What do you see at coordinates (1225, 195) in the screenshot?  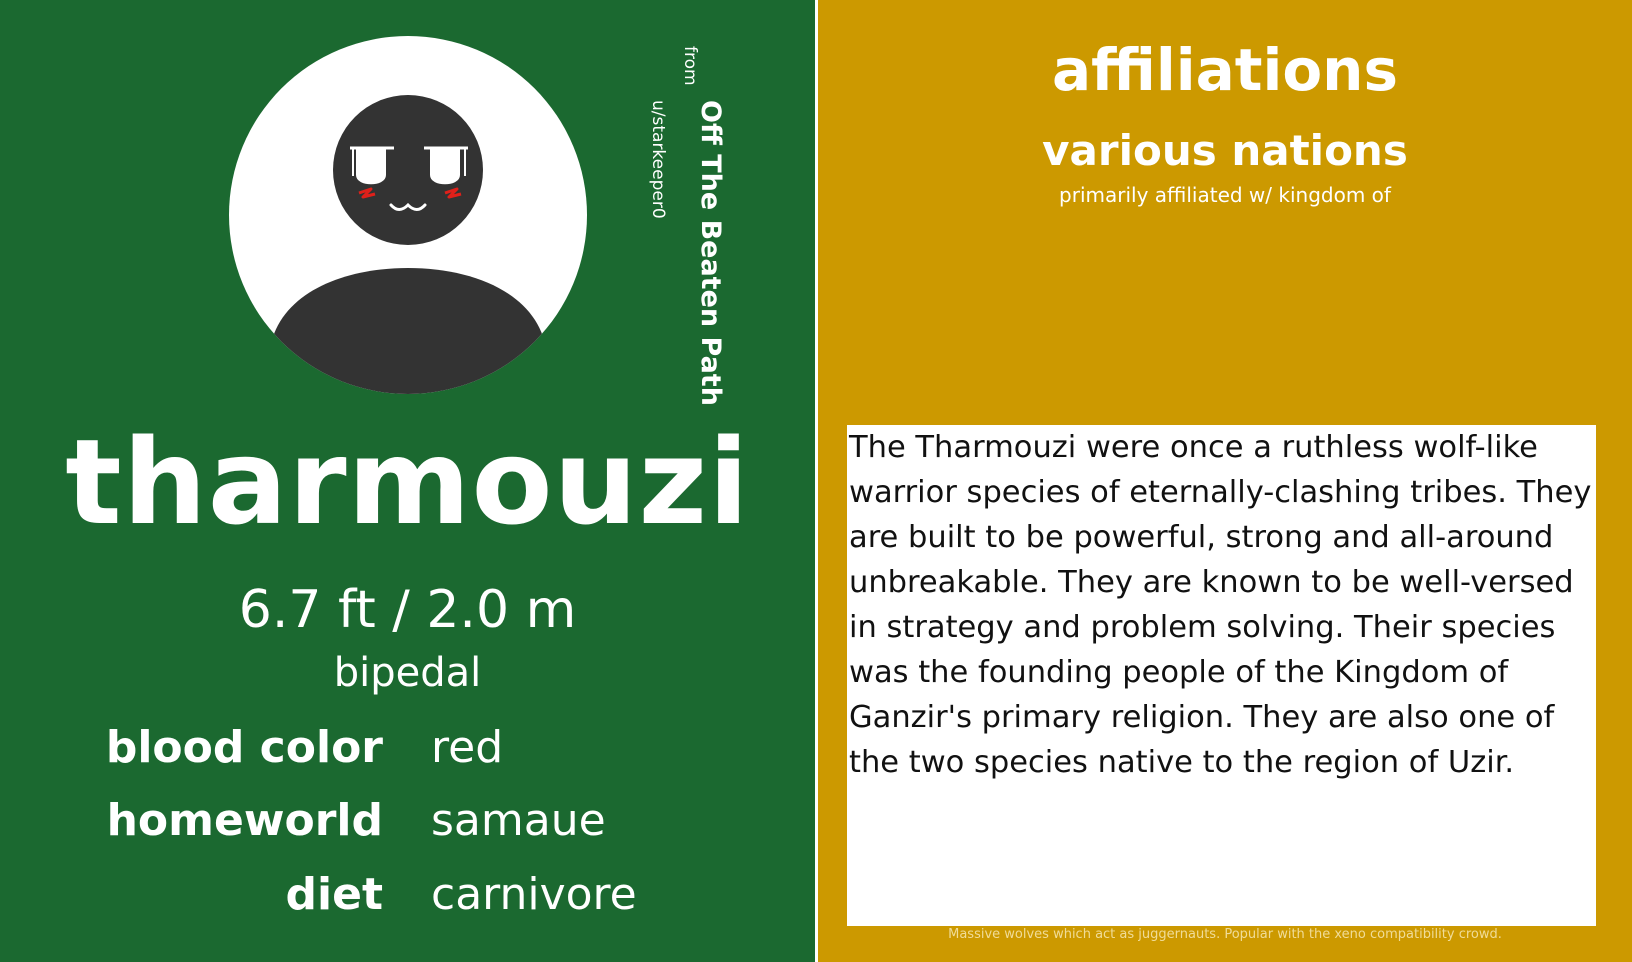 I see `affiliation-note: primarily affiliated w/ kingdom of` at bounding box center [1225, 195].